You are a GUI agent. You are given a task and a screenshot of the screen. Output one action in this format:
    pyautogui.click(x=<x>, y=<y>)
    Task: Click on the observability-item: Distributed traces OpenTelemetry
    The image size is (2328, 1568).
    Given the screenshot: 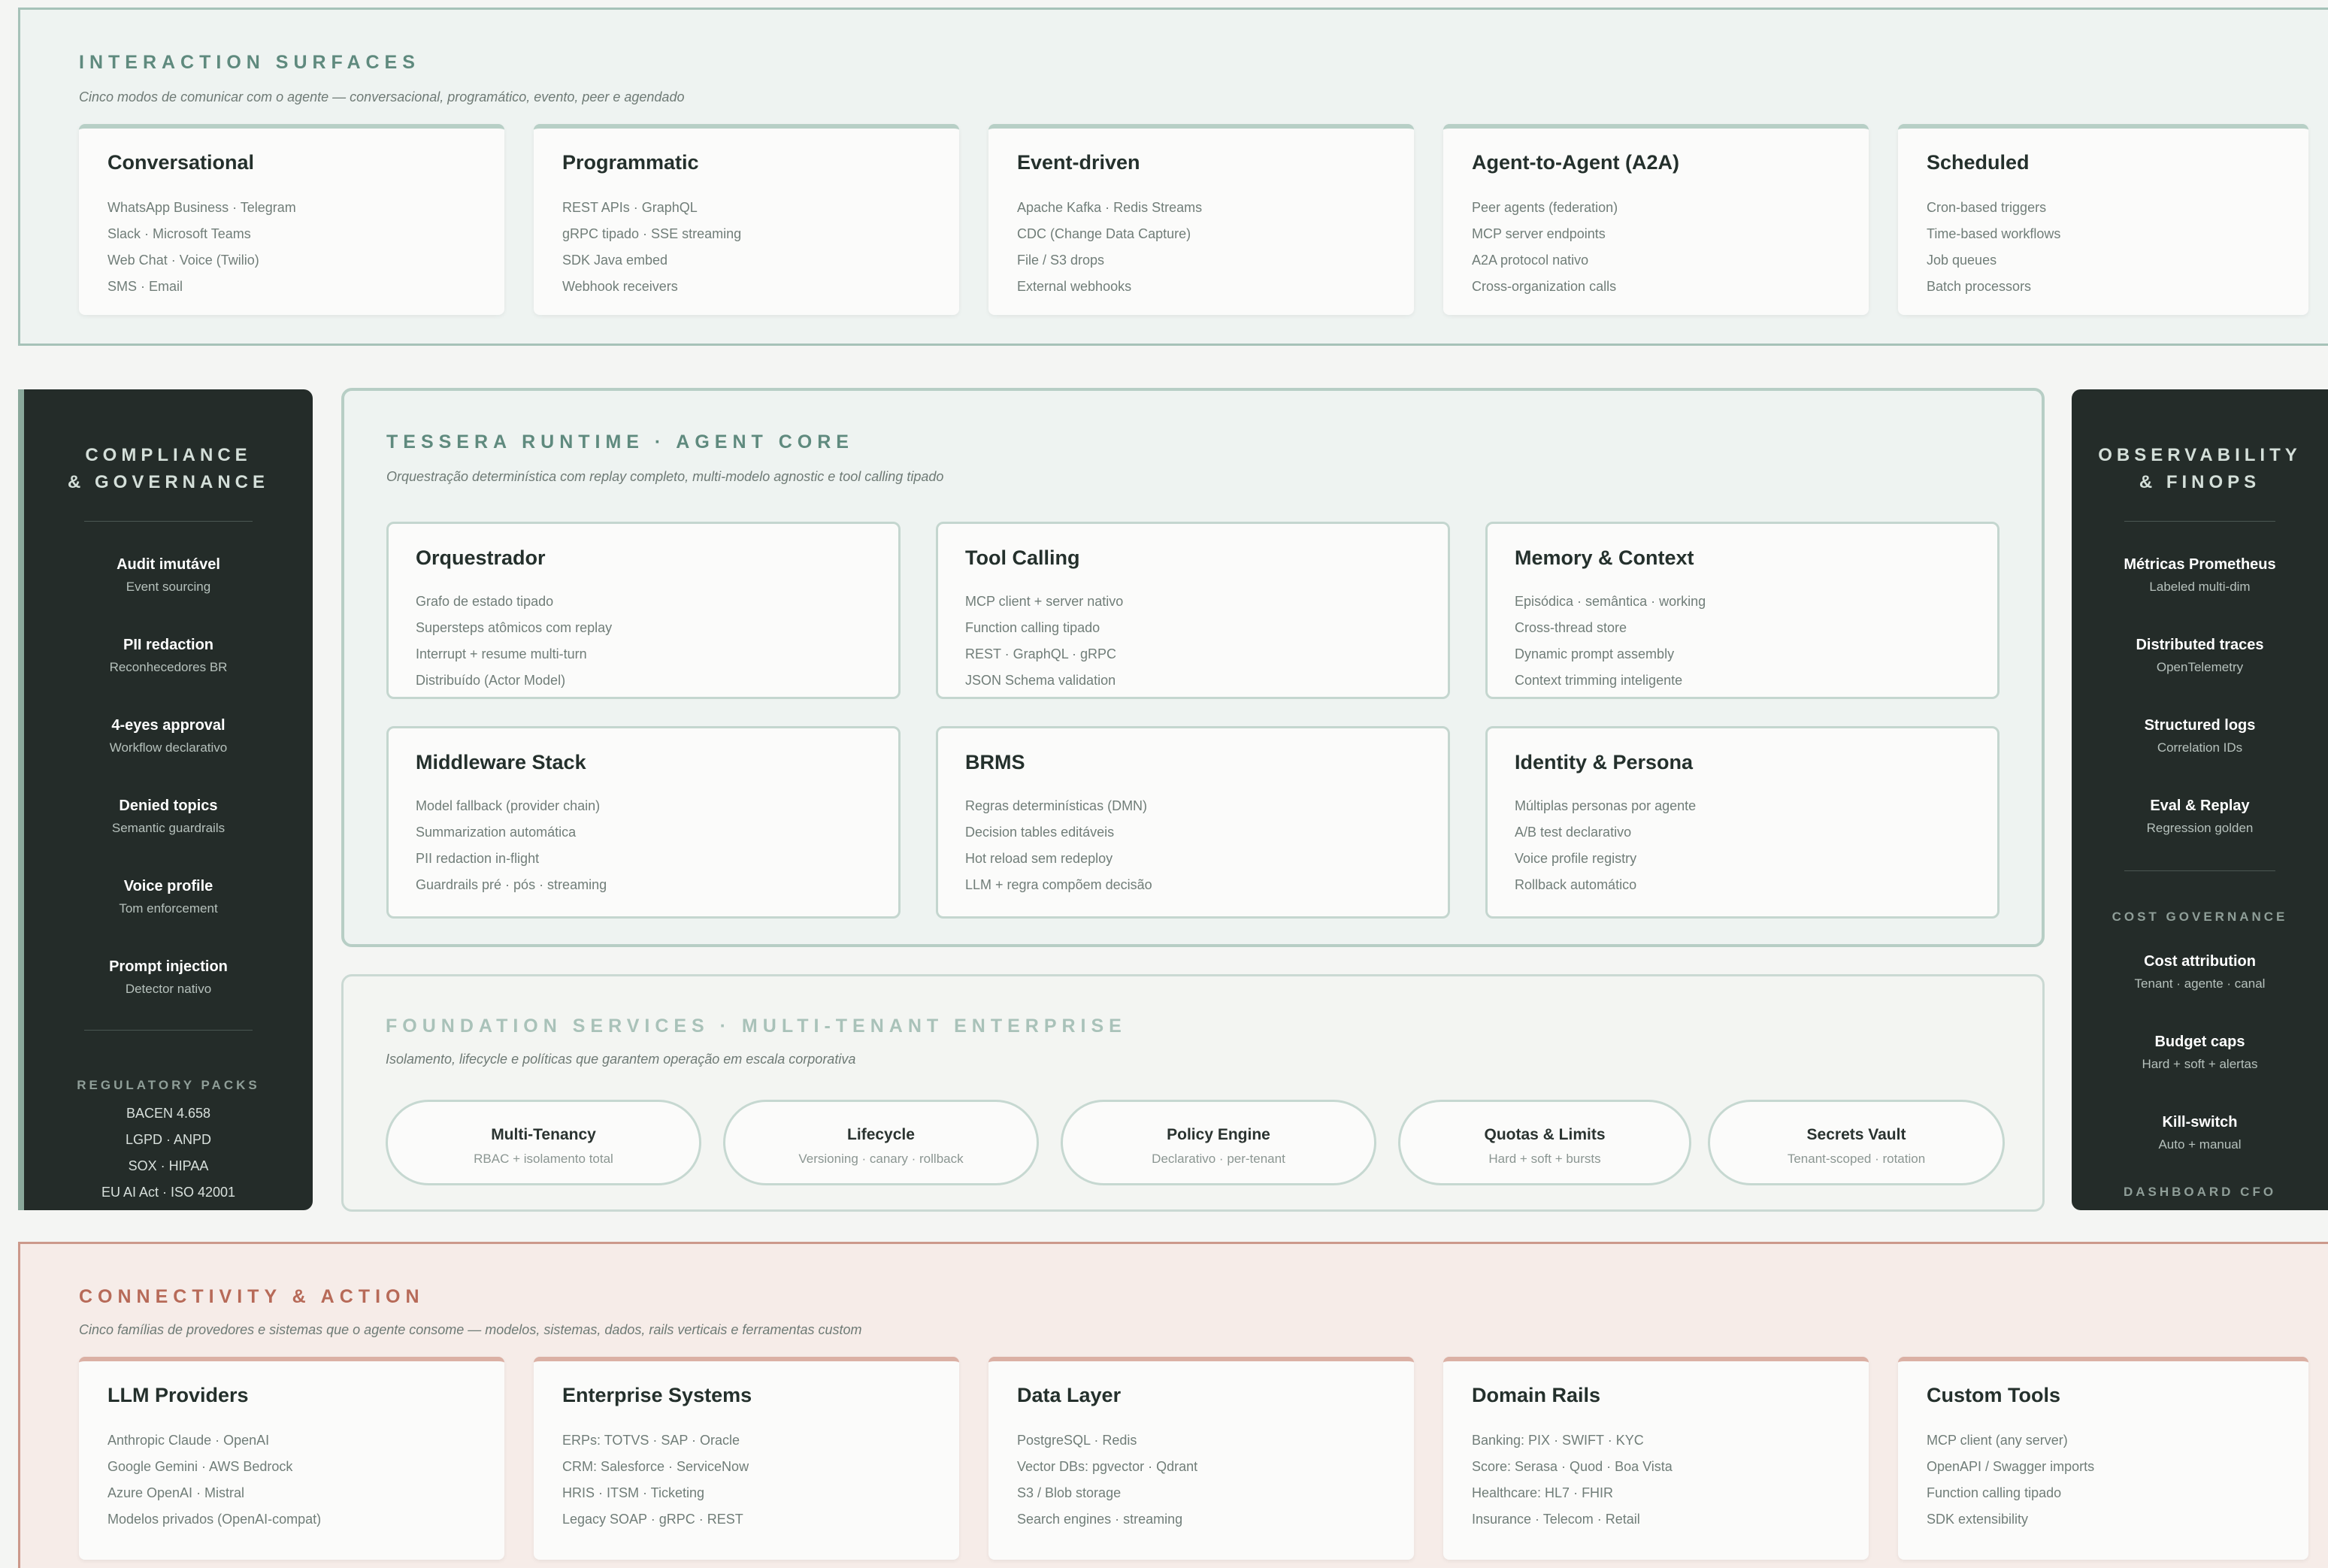 What is the action you would take?
    pyautogui.click(x=2200, y=656)
    